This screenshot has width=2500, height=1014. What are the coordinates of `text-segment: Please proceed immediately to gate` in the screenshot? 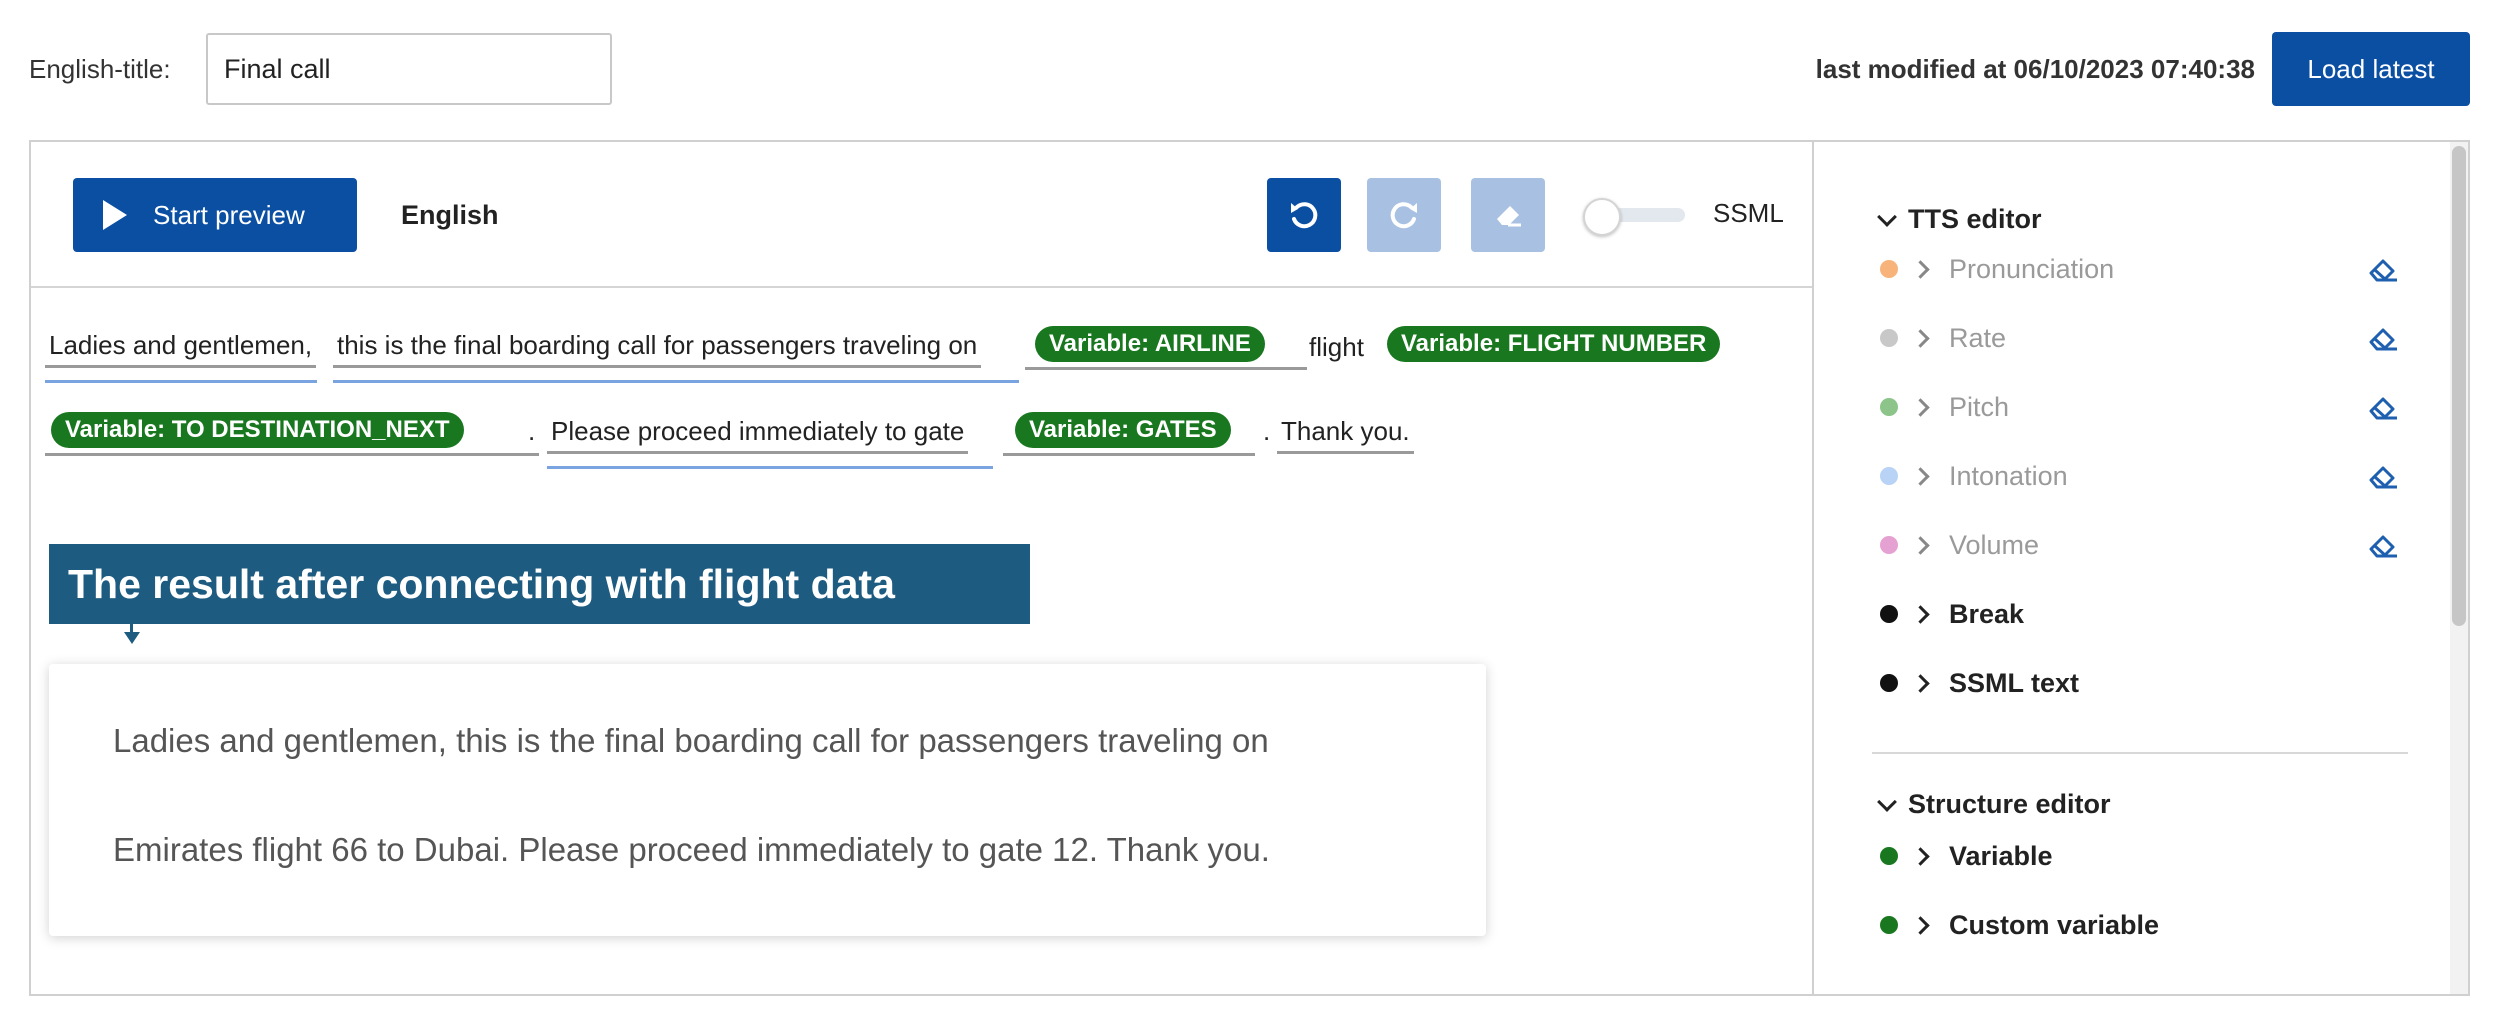 It's located at (758, 434).